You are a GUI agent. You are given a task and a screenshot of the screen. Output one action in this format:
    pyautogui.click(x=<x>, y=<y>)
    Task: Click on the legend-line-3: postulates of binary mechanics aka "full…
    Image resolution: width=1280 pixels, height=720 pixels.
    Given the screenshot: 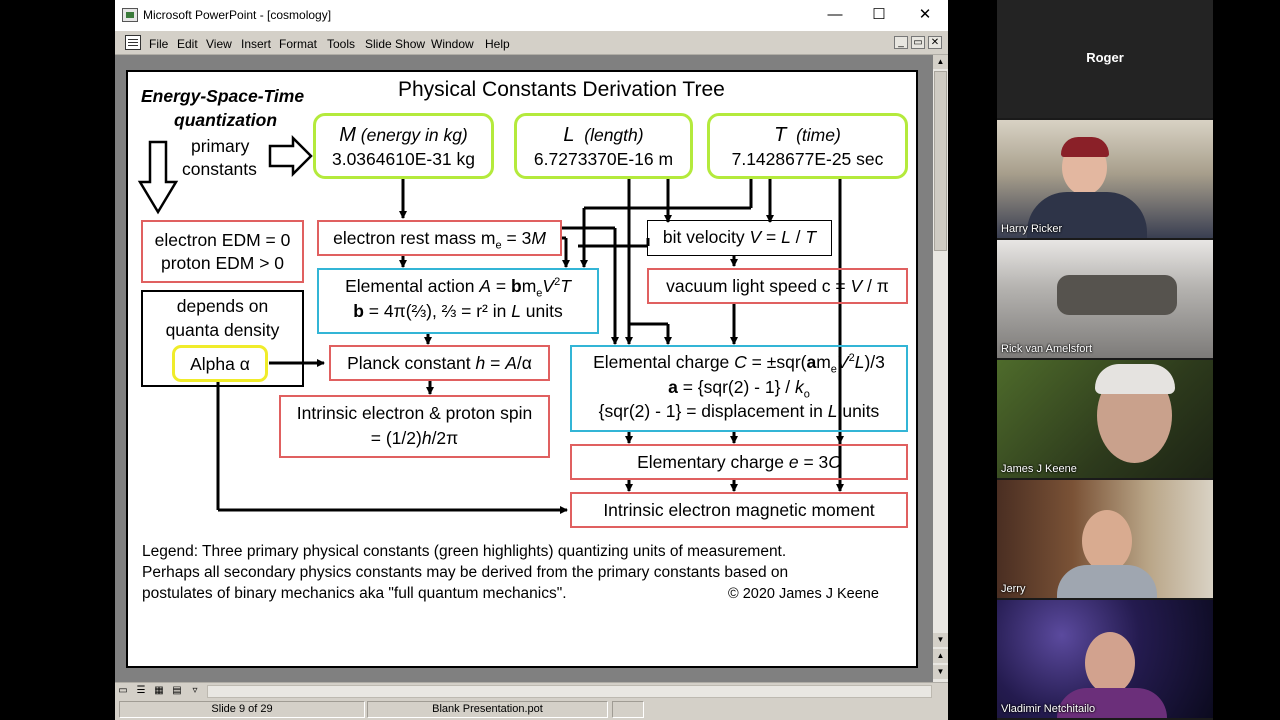 What is the action you would take?
    pyautogui.click(x=354, y=593)
    